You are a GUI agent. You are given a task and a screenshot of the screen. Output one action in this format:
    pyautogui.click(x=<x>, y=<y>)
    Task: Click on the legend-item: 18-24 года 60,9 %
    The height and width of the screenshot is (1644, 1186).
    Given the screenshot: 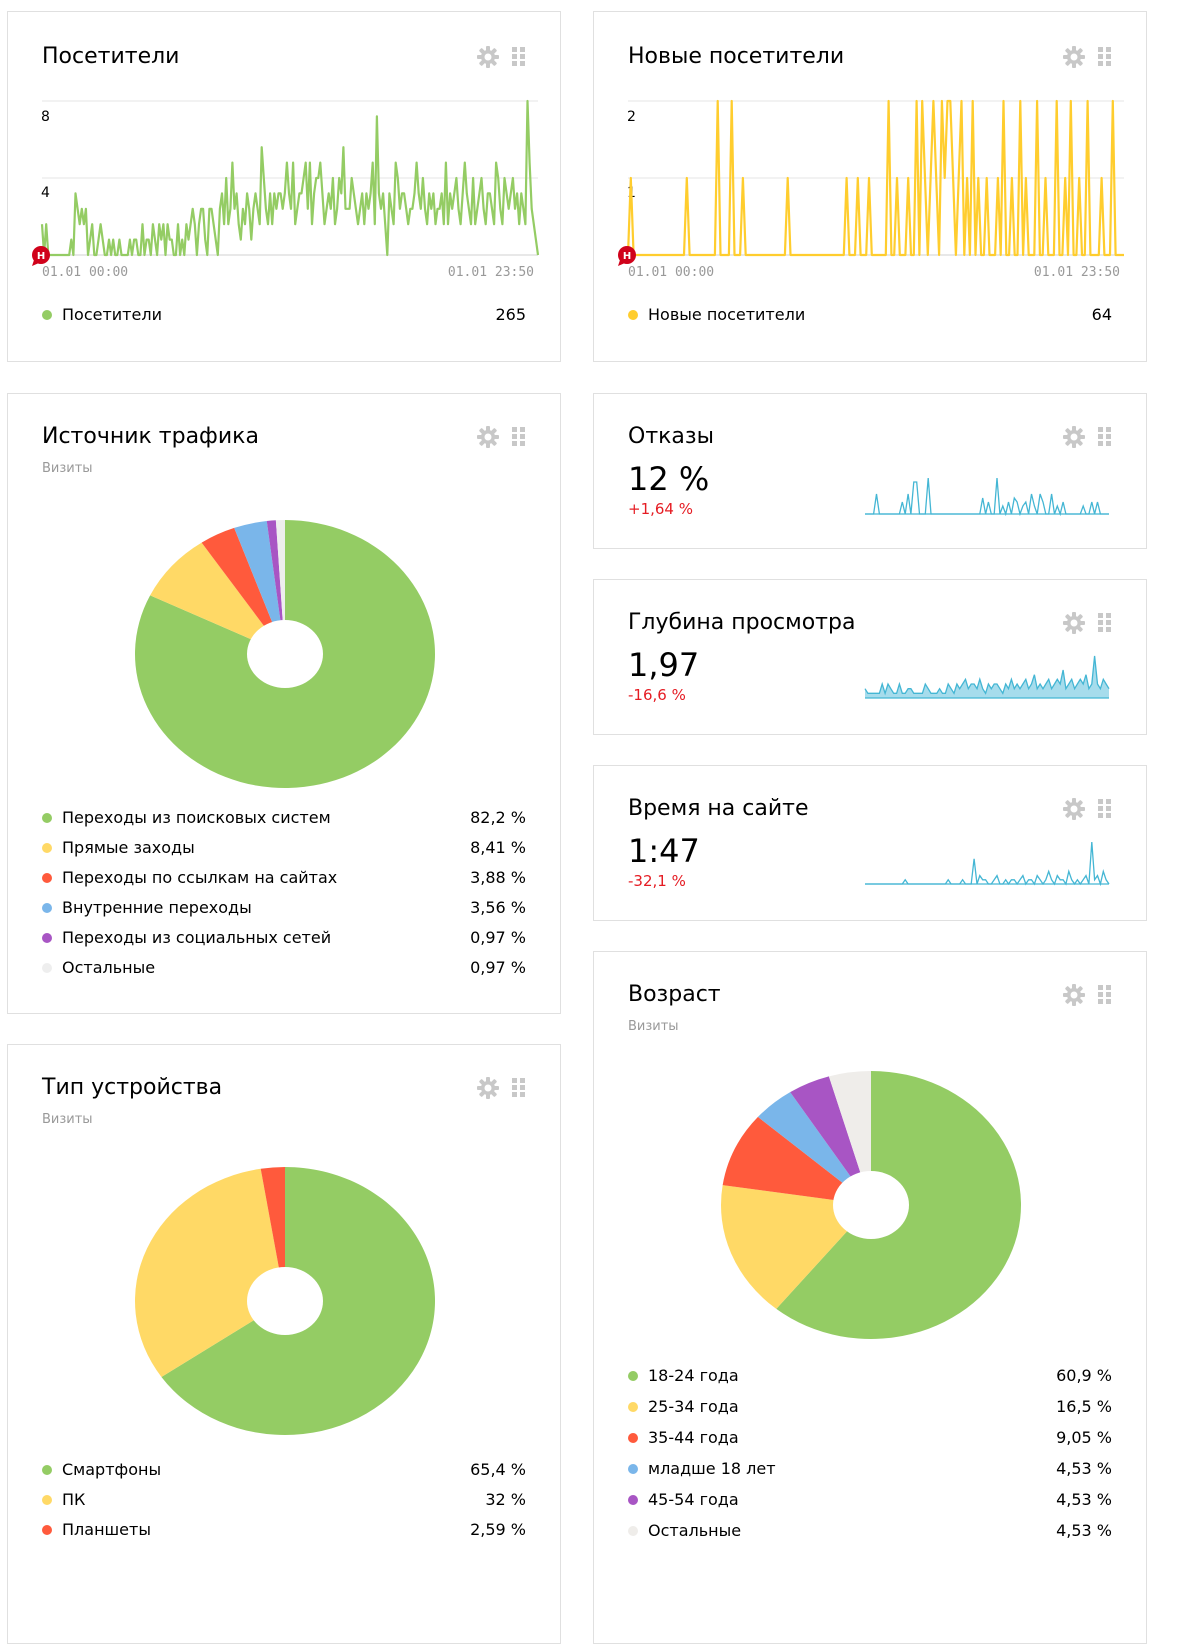 What is the action you would take?
    pyautogui.click(x=870, y=1376)
    